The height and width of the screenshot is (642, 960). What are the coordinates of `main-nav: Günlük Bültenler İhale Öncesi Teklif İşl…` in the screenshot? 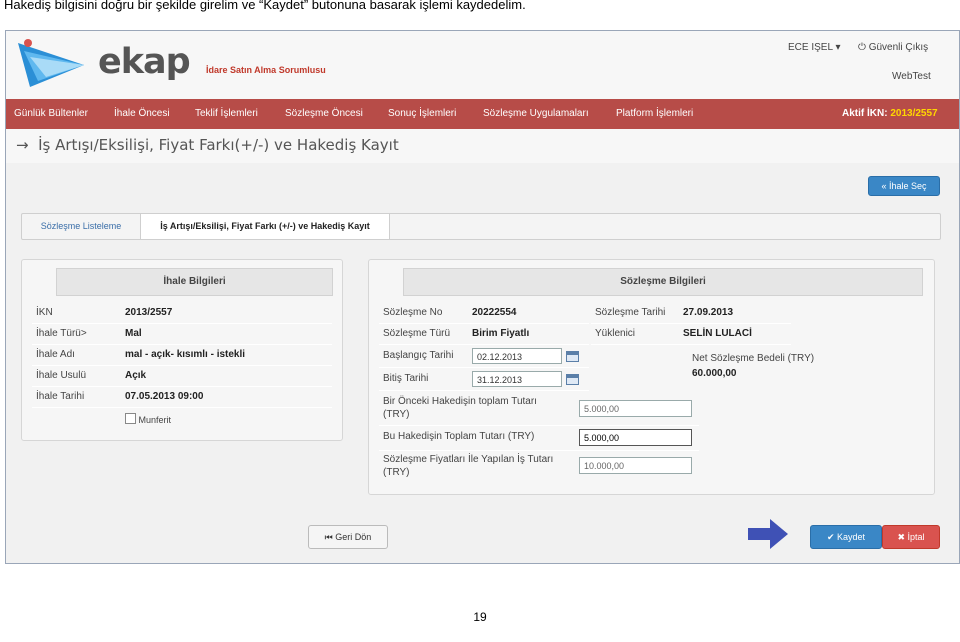 It's located at (482, 114).